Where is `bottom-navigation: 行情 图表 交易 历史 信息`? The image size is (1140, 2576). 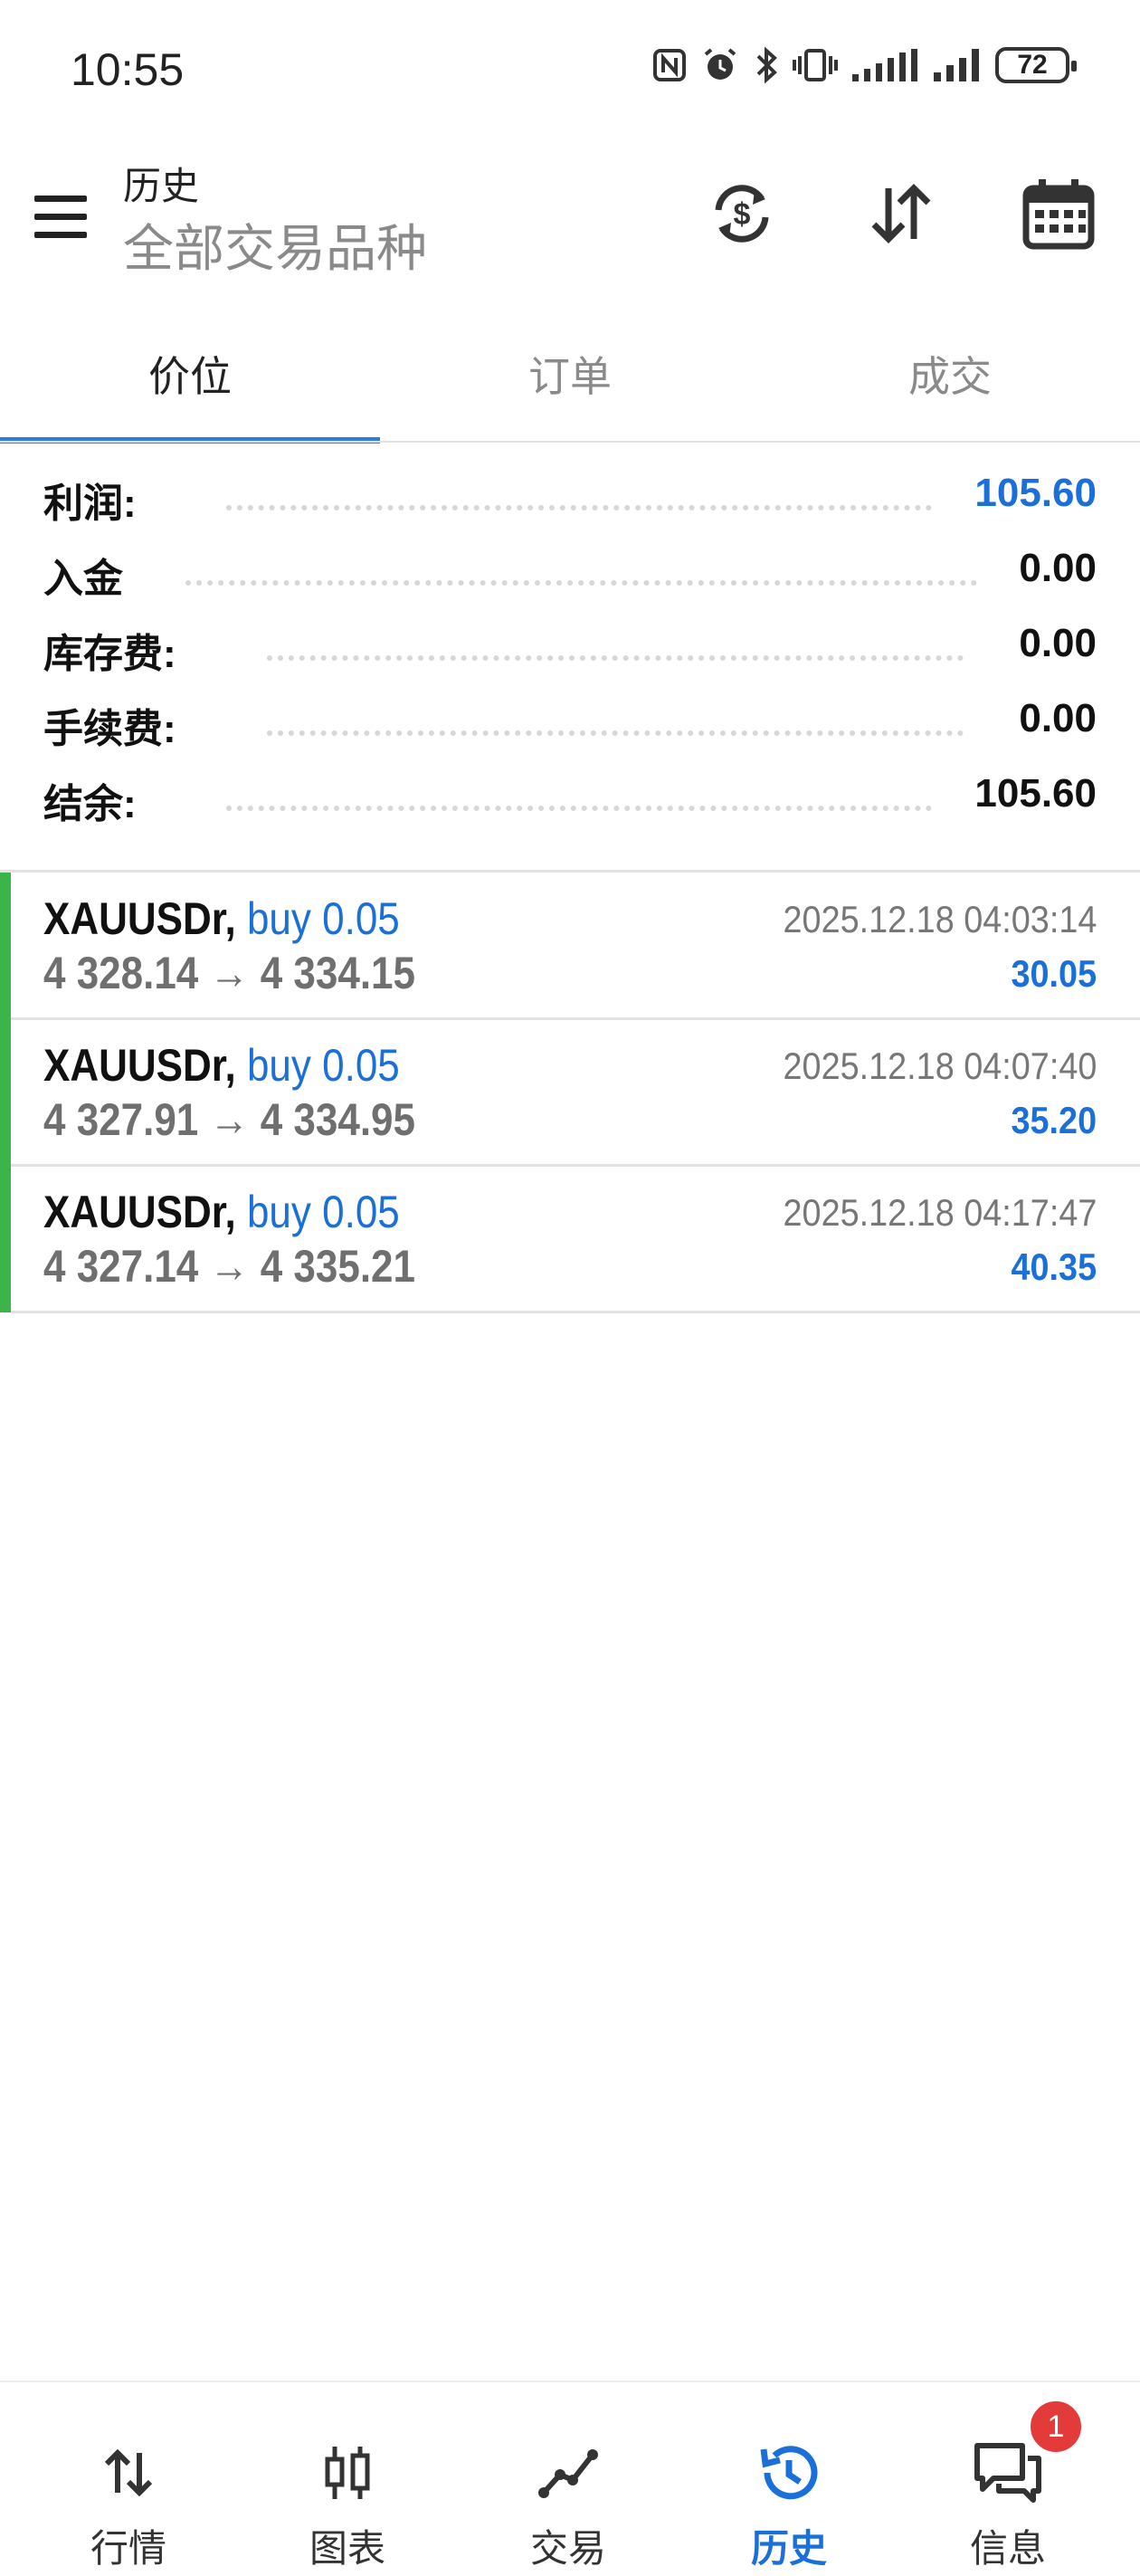 bottom-navigation: 行情 图表 交易 历史 信息 is located at coordinates (570, 2478).